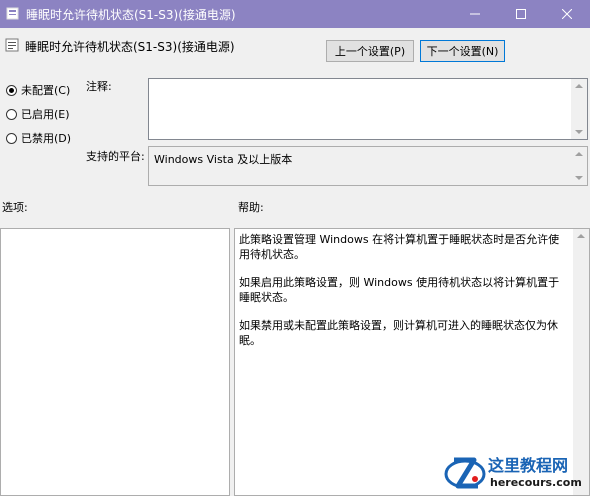  I want to click on minimize-icon, so click(475, 14).